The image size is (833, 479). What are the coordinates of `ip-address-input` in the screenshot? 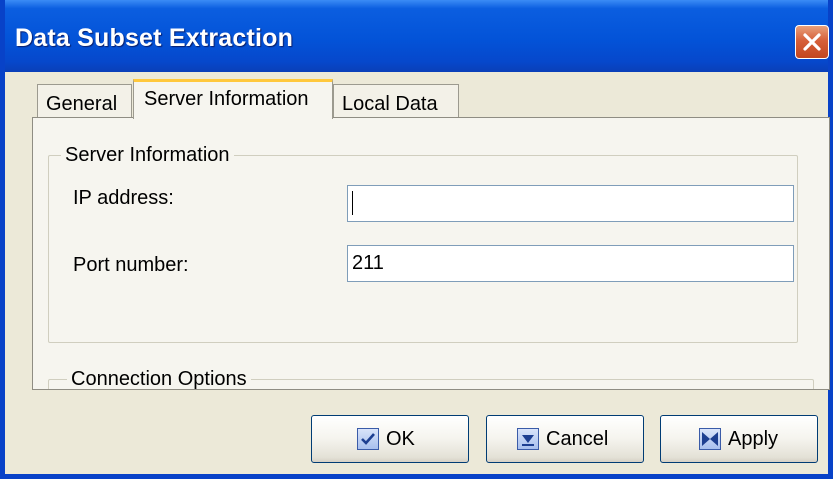 It's located at (570, 203).